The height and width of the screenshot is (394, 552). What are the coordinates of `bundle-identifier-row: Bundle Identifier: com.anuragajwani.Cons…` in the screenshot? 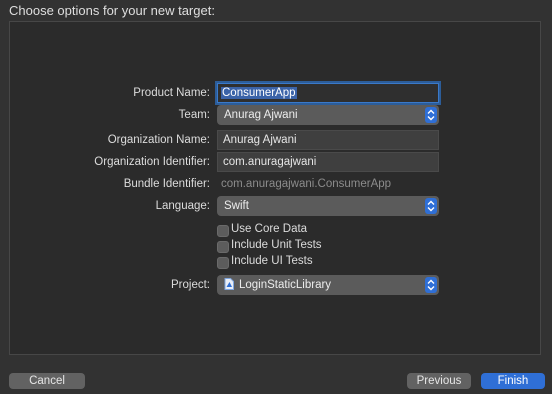 It's located at (276, 184).